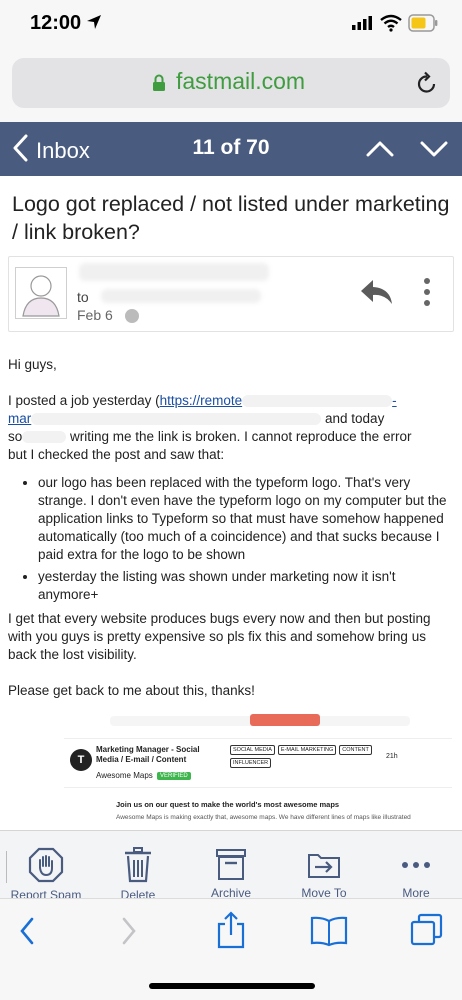 This screenshot has height=1000, width=462. Describe the element at coordinates (427, 294) in the screenshot. I see `more-options-icon` at that location.